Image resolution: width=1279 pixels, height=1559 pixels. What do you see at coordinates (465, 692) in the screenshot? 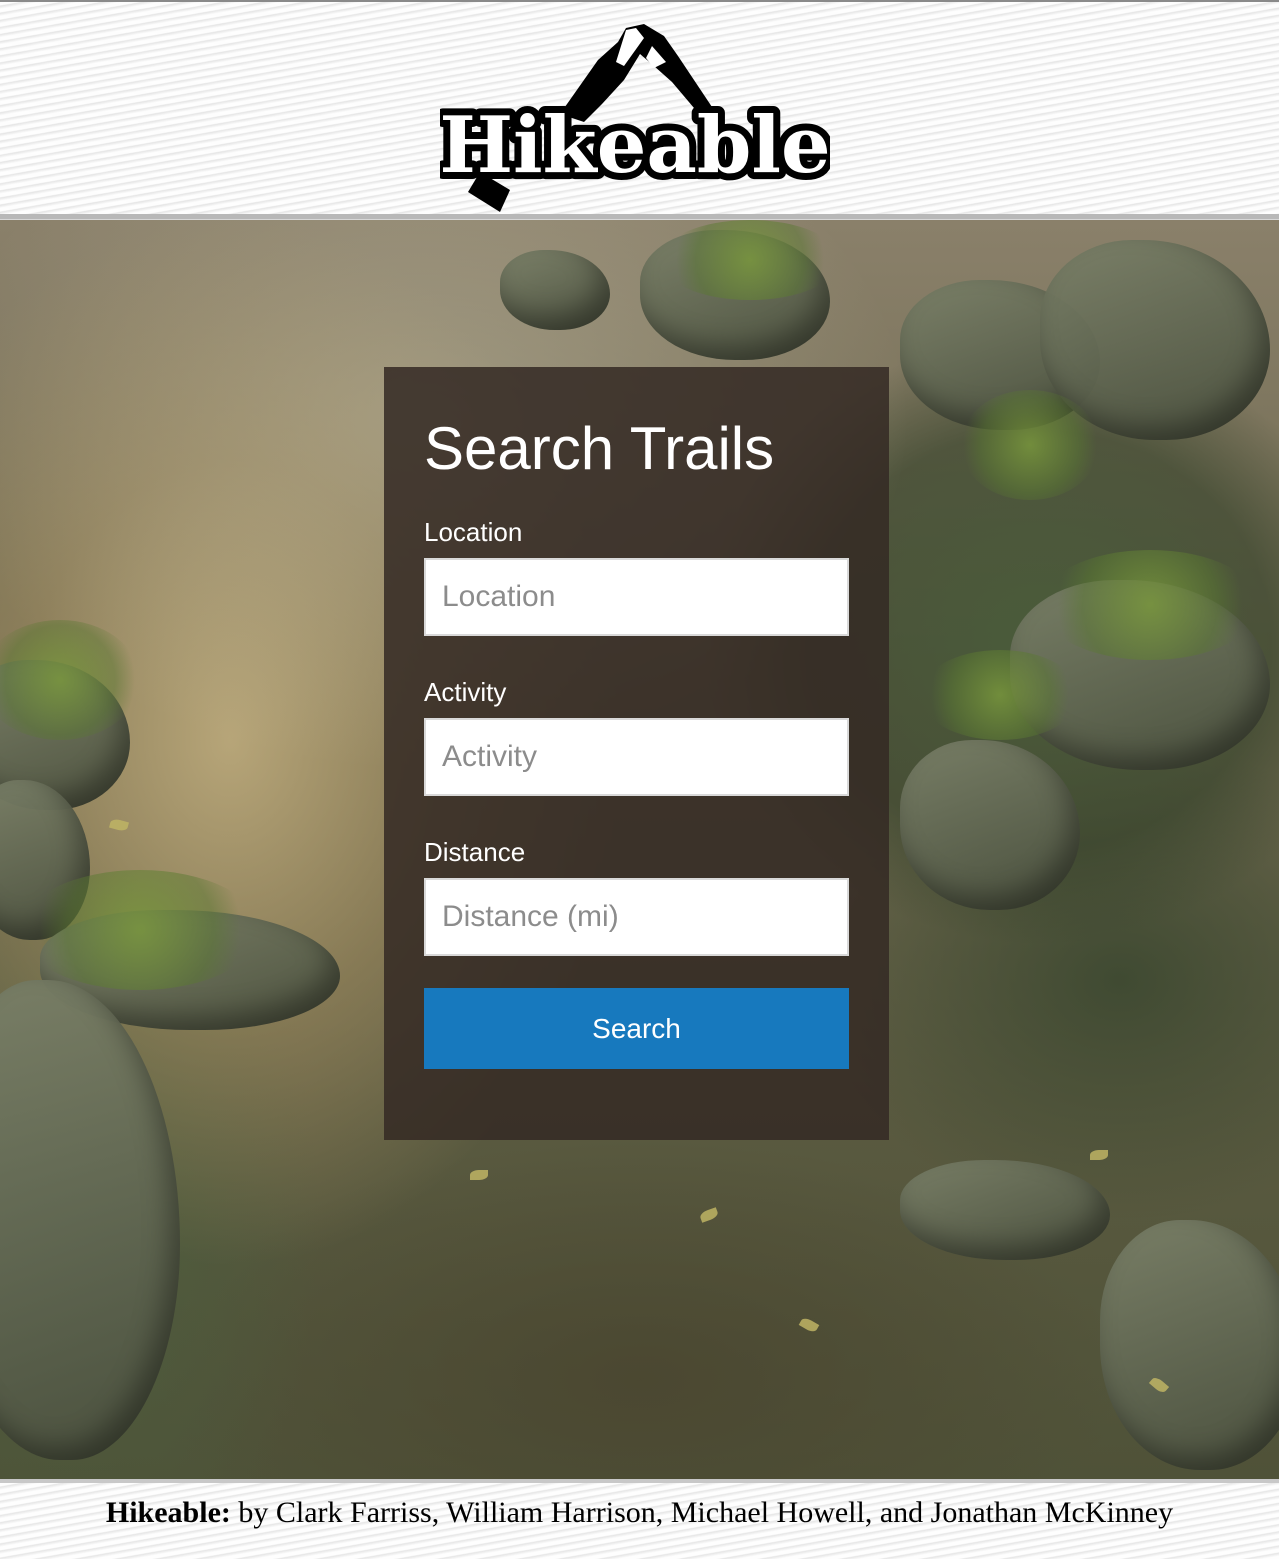
I see `activity-label: Activity` at bounding box center [465, 692].